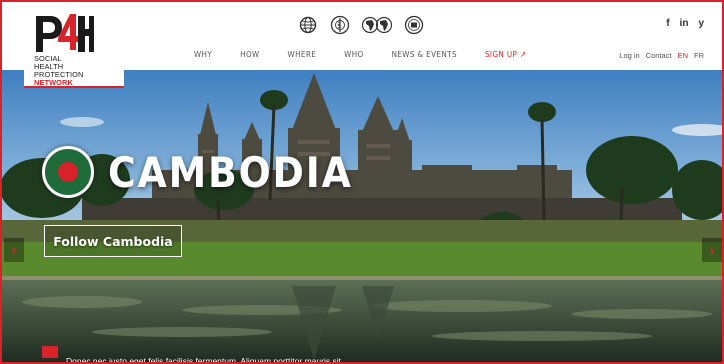 This screenshot has height=364, width=724. Describe the element at coordinates (230, 172) in the screenshot. I see `country-title: CAMBODIA` at that location.